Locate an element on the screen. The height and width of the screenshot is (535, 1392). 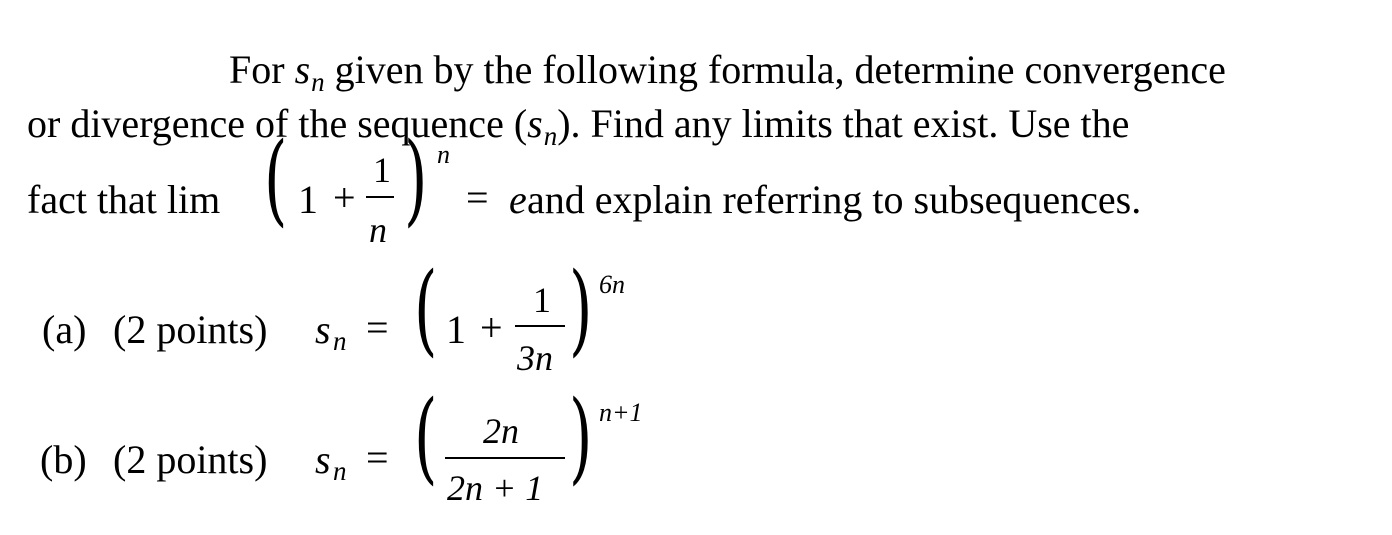
exponent: n is located at coordinates (443, 154).